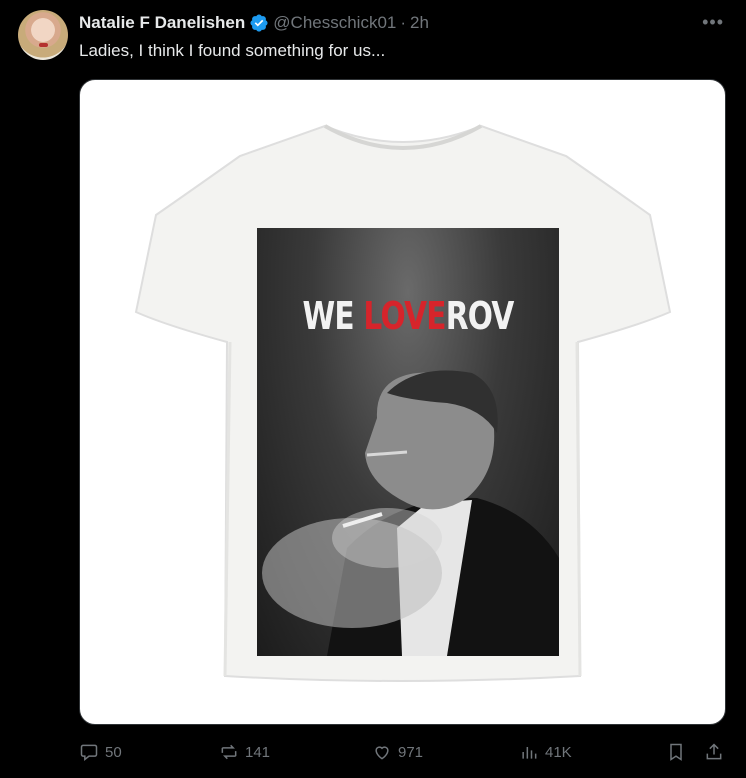 Image resolution: width=746 pixels, height=778 pixels. Describe the element at coordinates (244, 752) in the screenshot. I see `repost-button: 141` at that location.